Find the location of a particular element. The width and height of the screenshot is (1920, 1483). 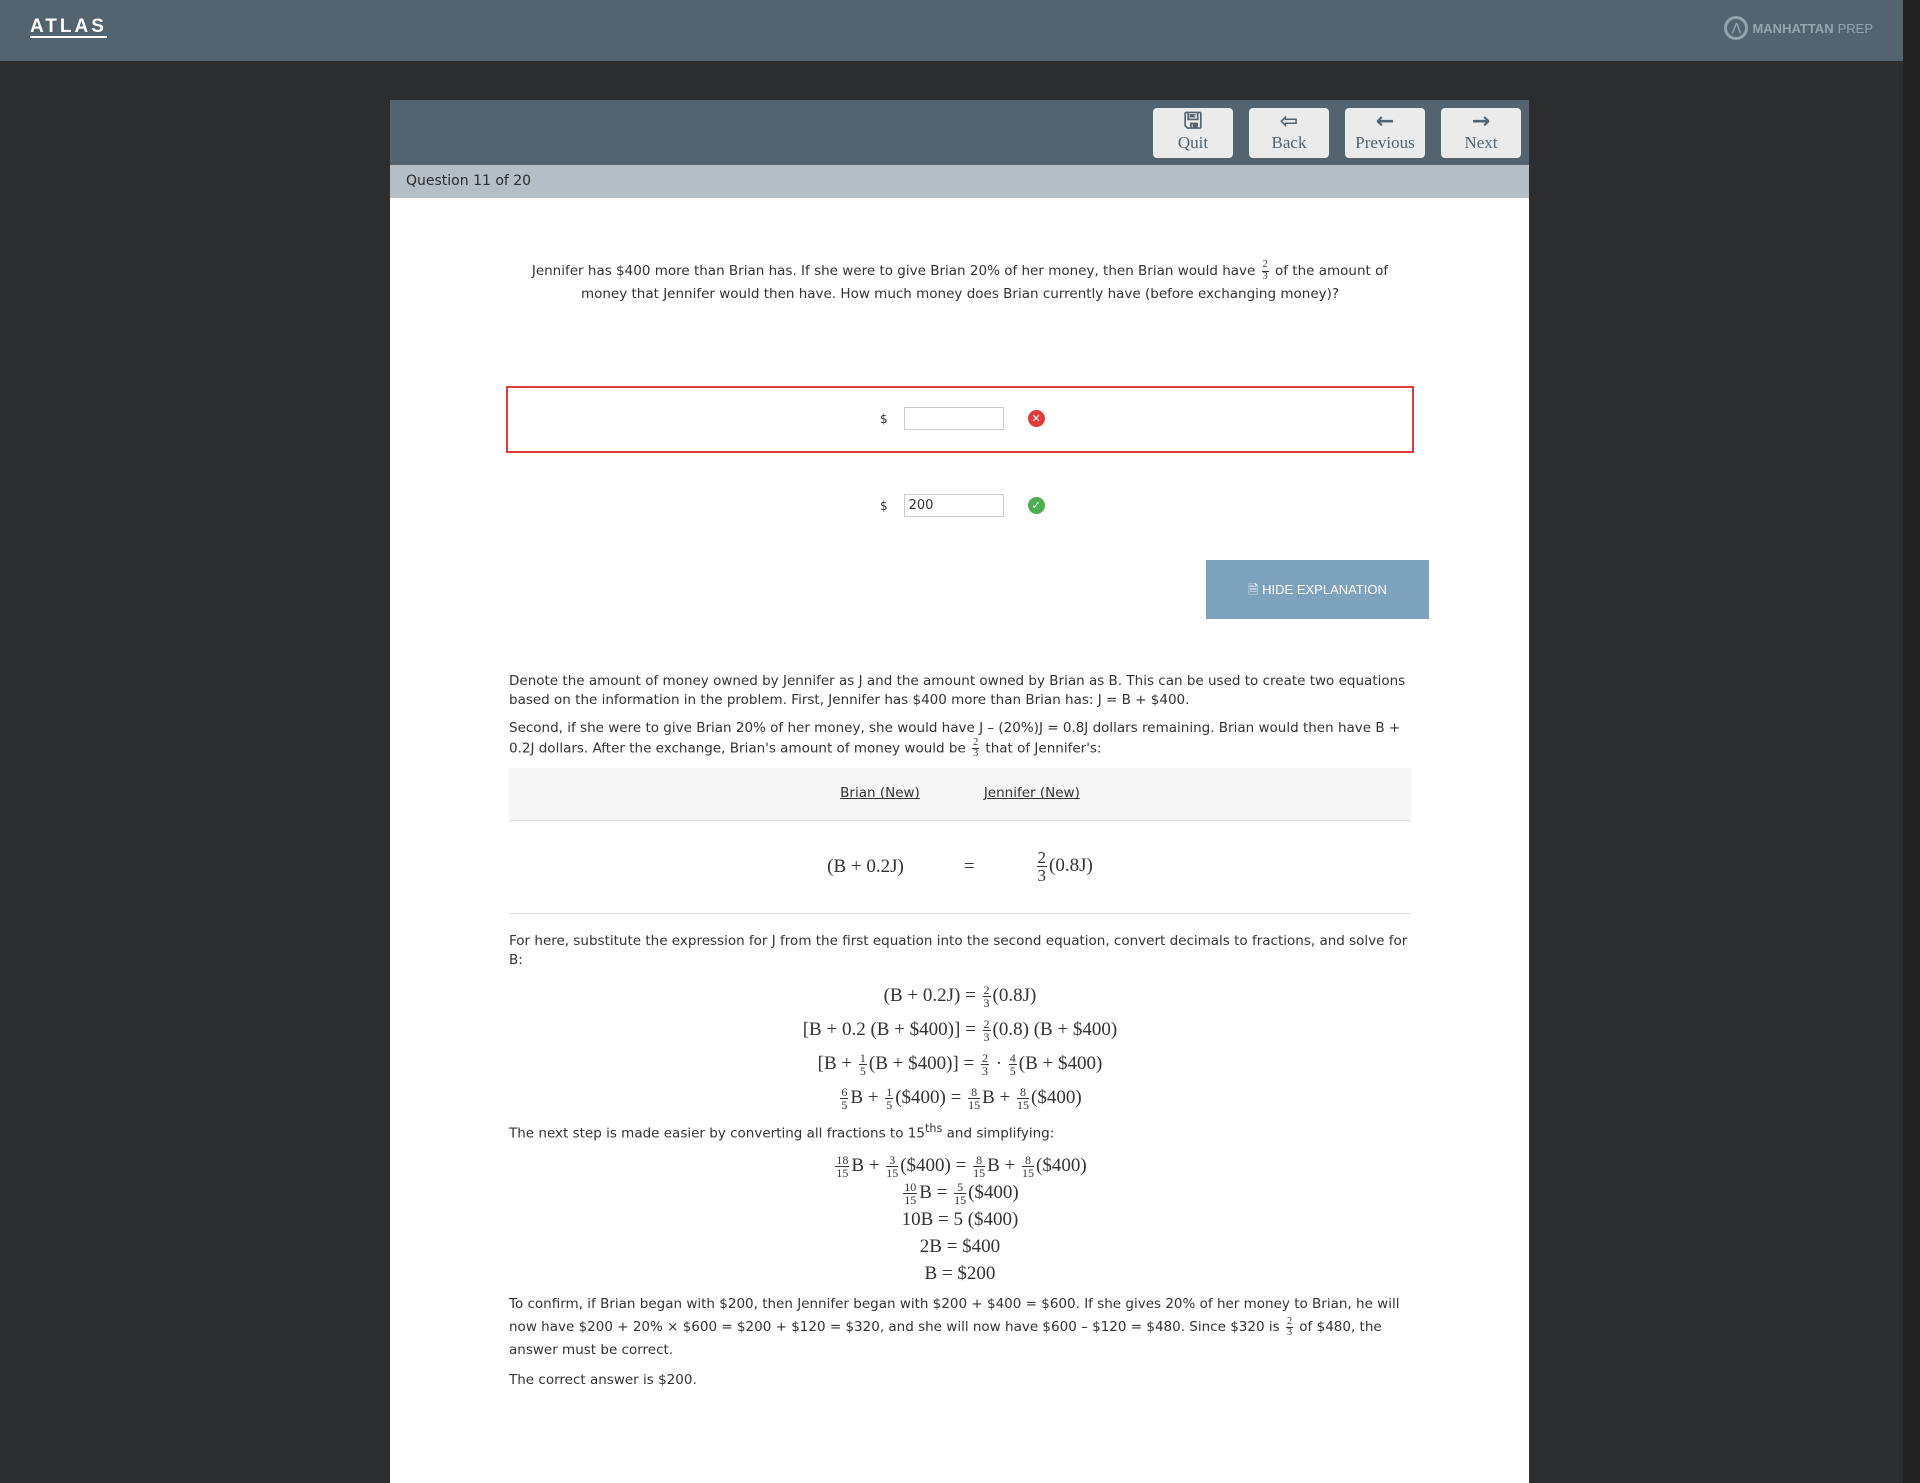

back-label: Back is located at coordinates (1289, 142).